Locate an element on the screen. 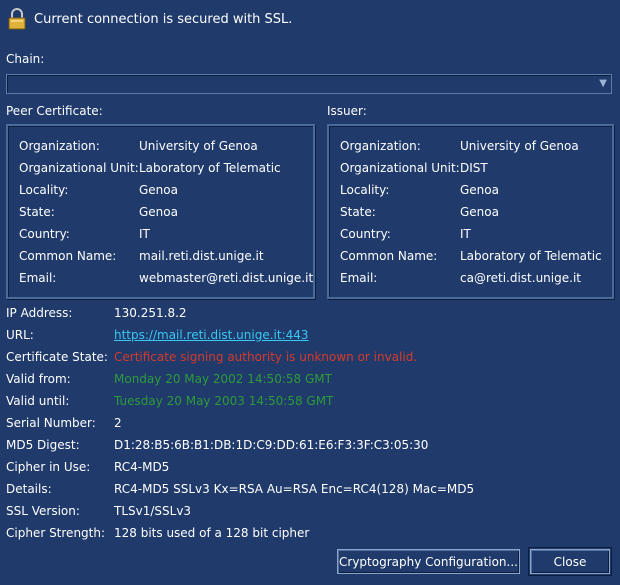 The image size is (620, 585). issuer-field-label: Organization: is located at coordinates (380, 146).